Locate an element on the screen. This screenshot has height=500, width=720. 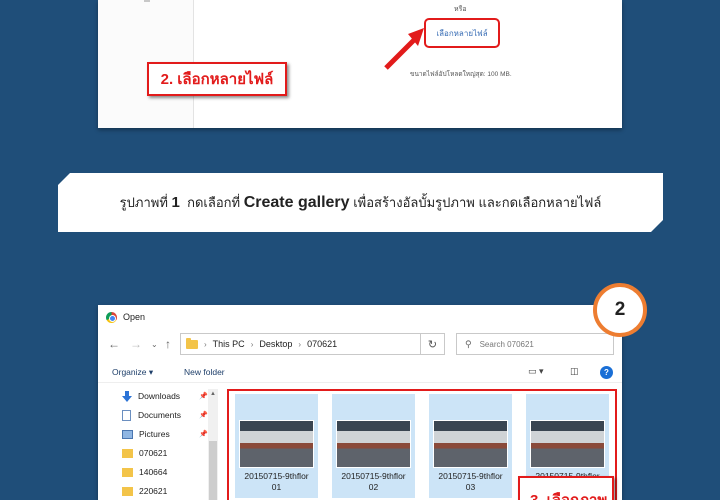
nav-item-label: 070621 is located at coordinates (153, 453).